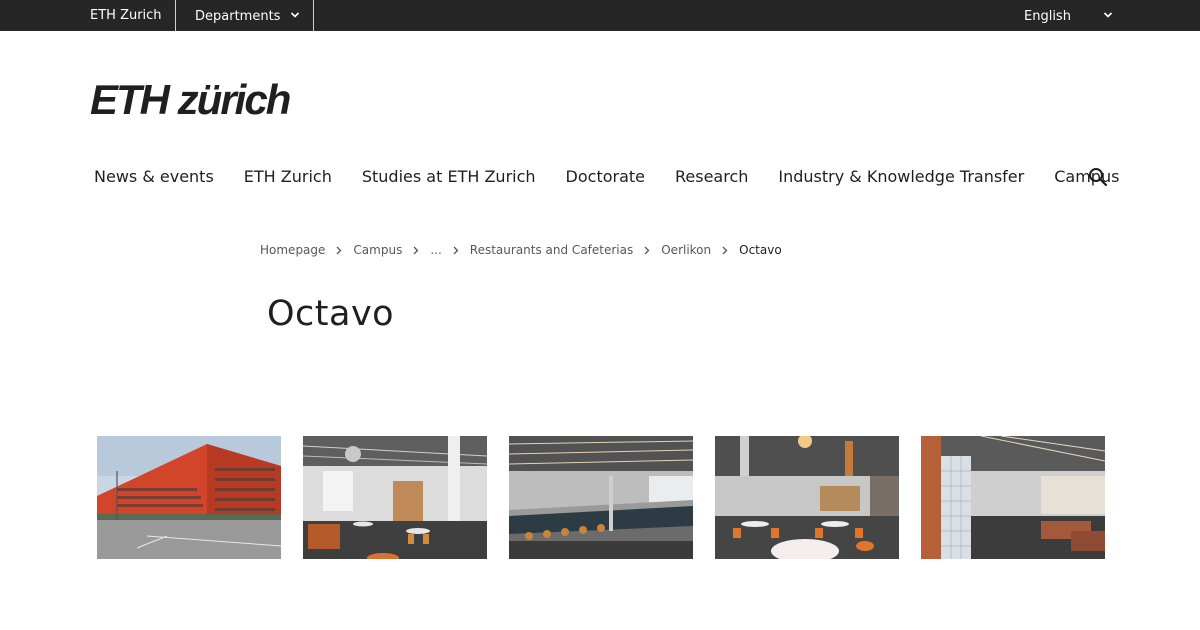 The height and width of the screenshot is (630, 1200). What do you see at coordinates (449, 177) in the screenshot?
I see `nav-item-studies: Studies at ETH Zurich` at bounding box center [449, 177].